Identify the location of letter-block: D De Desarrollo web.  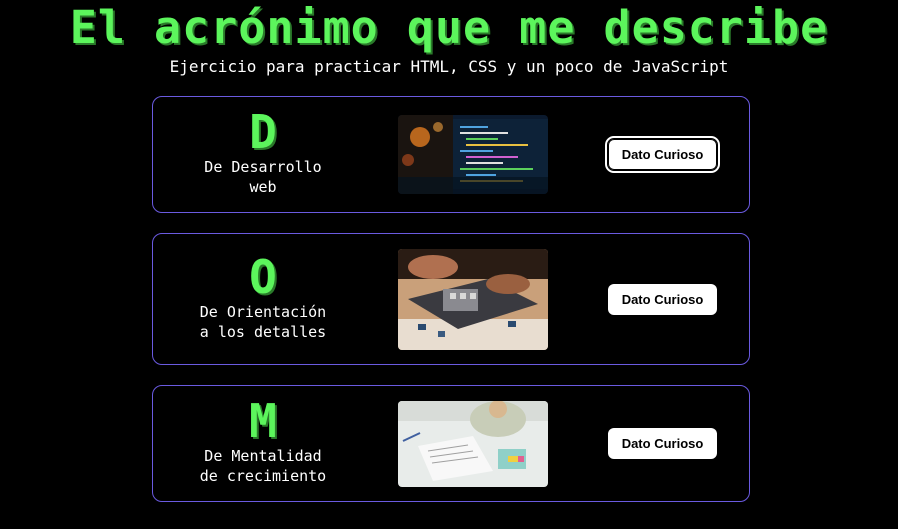
(263, 153).